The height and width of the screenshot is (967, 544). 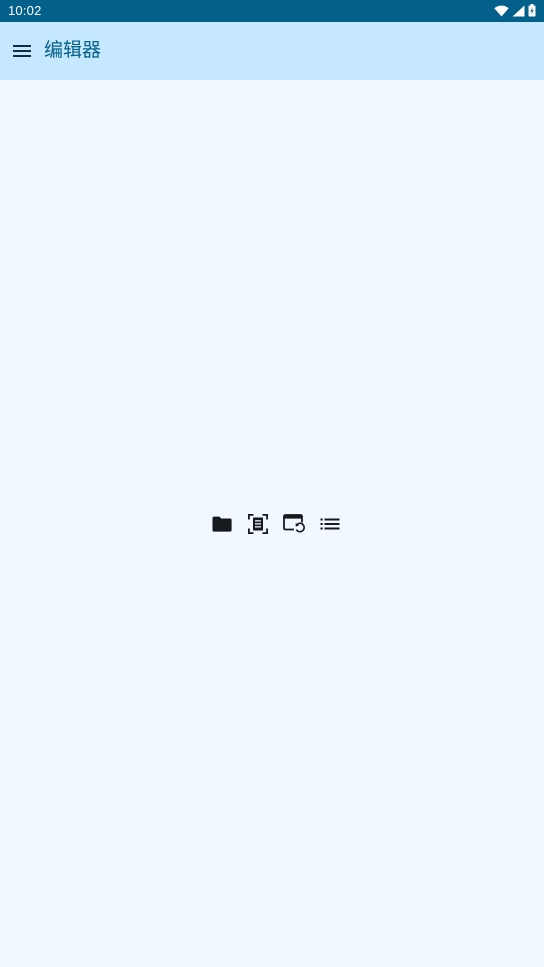 I want to click on battery-charging-icon, so click(x=532, y=11).